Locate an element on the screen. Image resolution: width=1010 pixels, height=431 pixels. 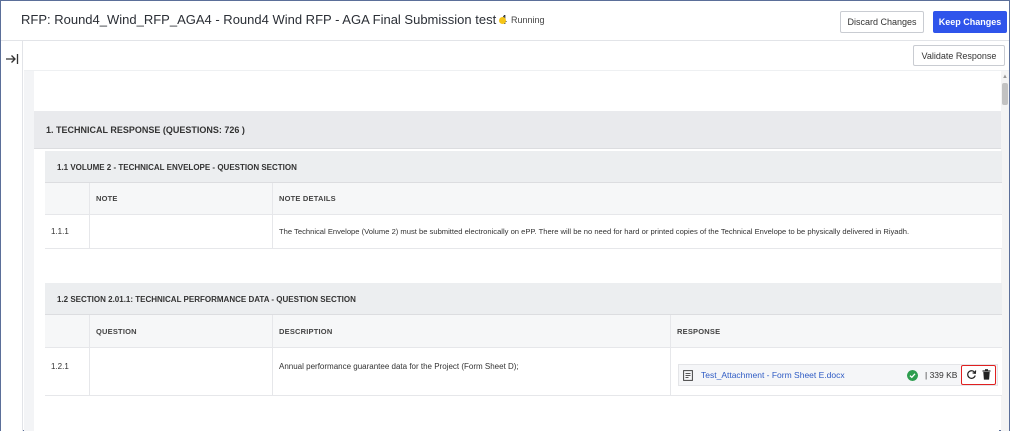
attachment-actions is located at coordinates (978, 375).